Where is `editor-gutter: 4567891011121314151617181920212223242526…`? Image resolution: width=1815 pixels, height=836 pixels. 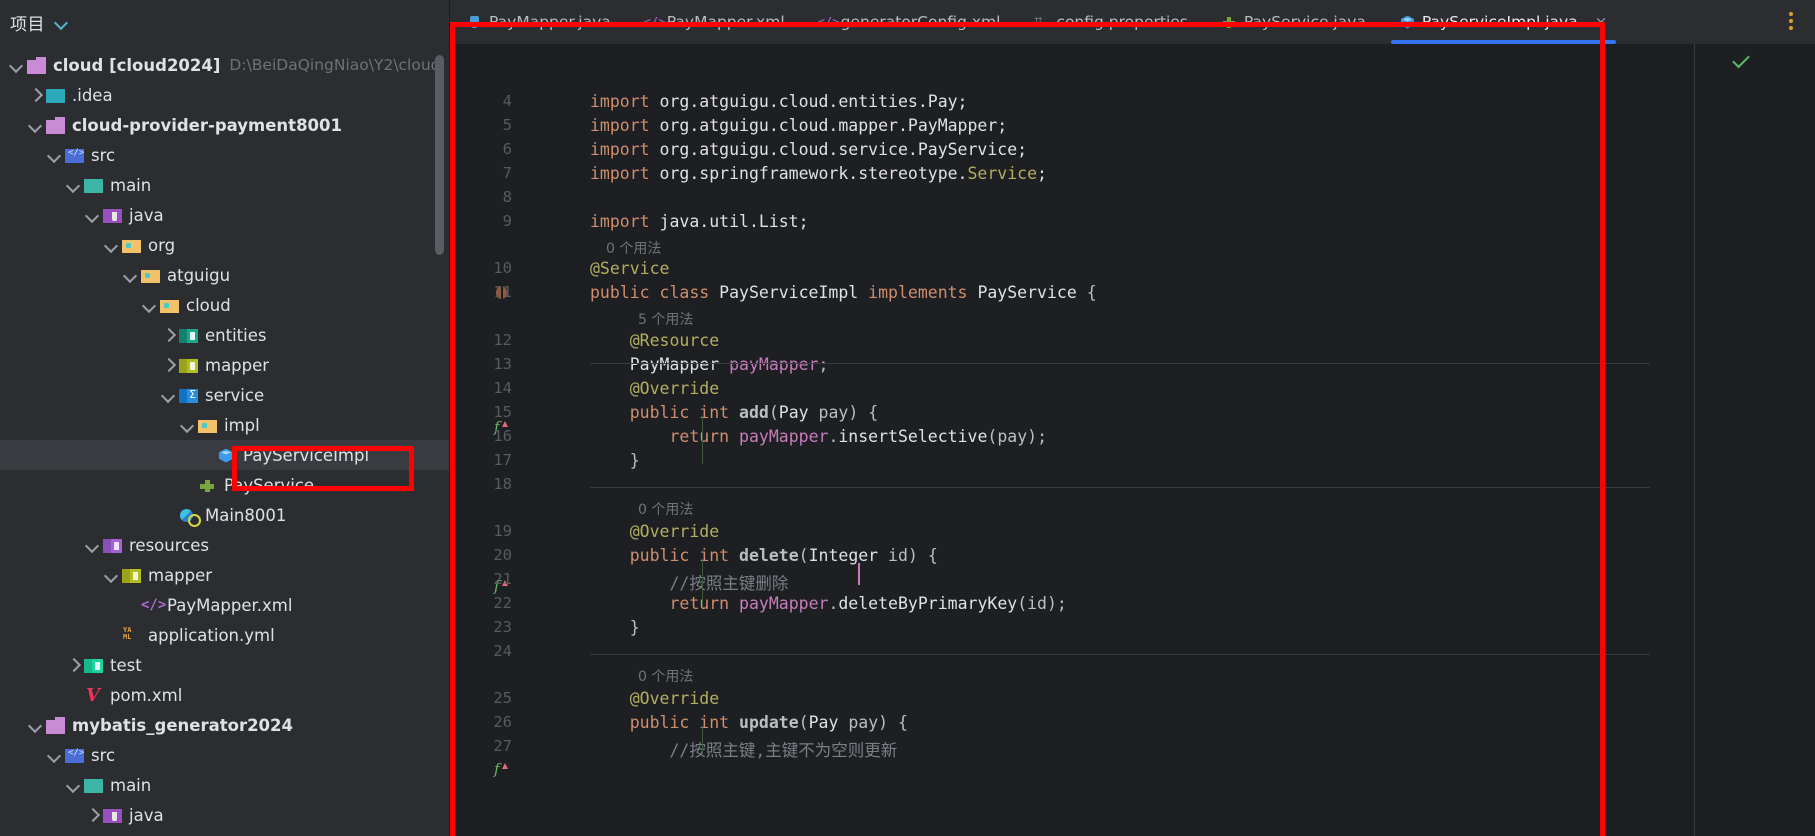 editor-gutter: 4567891011121314151617181920212223242526… is located at coordinates (486, 440).